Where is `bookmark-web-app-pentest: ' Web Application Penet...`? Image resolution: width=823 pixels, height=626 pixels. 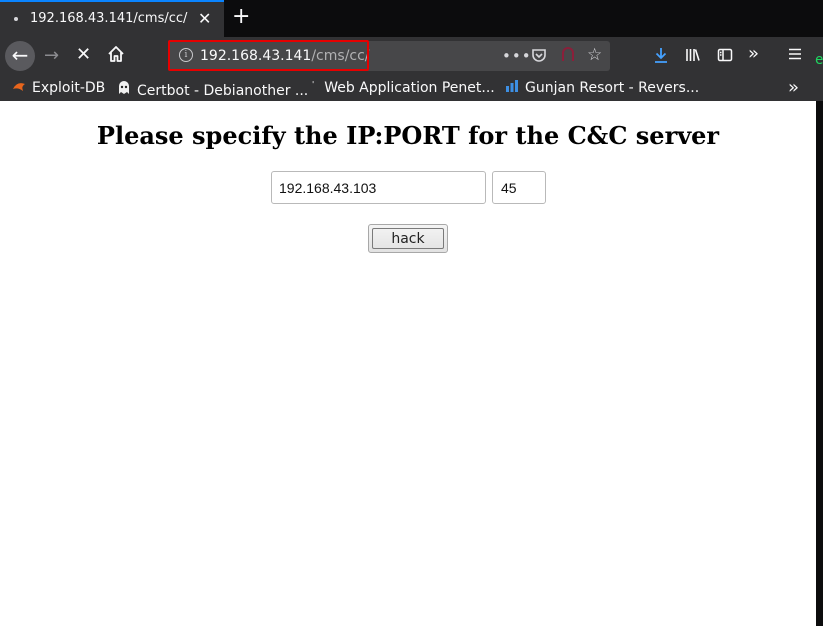 bookmark-web-app-pentest: ' Web Application Penet... is located at coordinates (403, 88).